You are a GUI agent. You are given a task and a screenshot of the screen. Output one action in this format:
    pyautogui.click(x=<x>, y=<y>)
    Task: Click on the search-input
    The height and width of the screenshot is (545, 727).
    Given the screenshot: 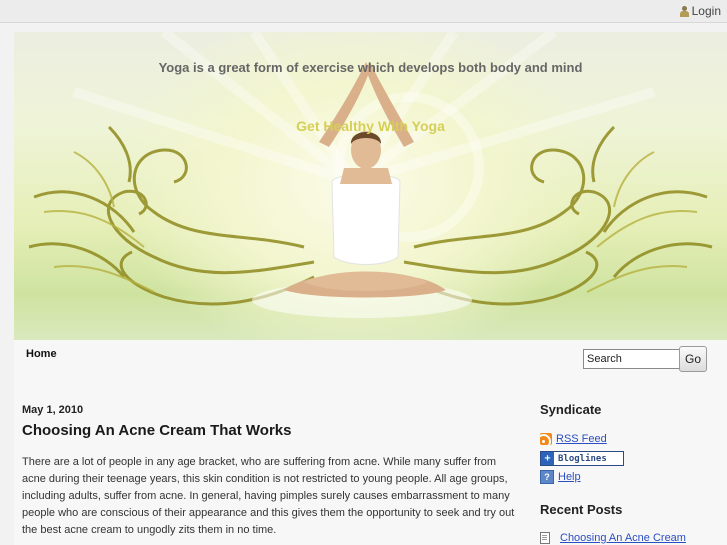 What is the action you would take?
    pyautogui.click(x=632, y=359)
    